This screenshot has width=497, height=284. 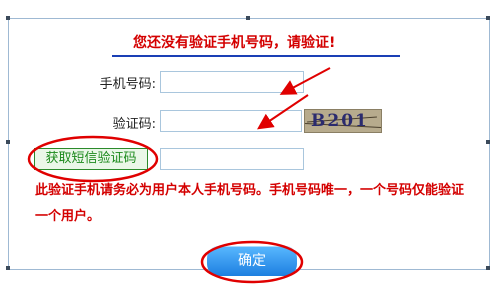 What do you see at coordinates (91, 159) in the screenshot?
I see `get-sms-code-button: 获取短信验证码` at bounding box center [91, 159].